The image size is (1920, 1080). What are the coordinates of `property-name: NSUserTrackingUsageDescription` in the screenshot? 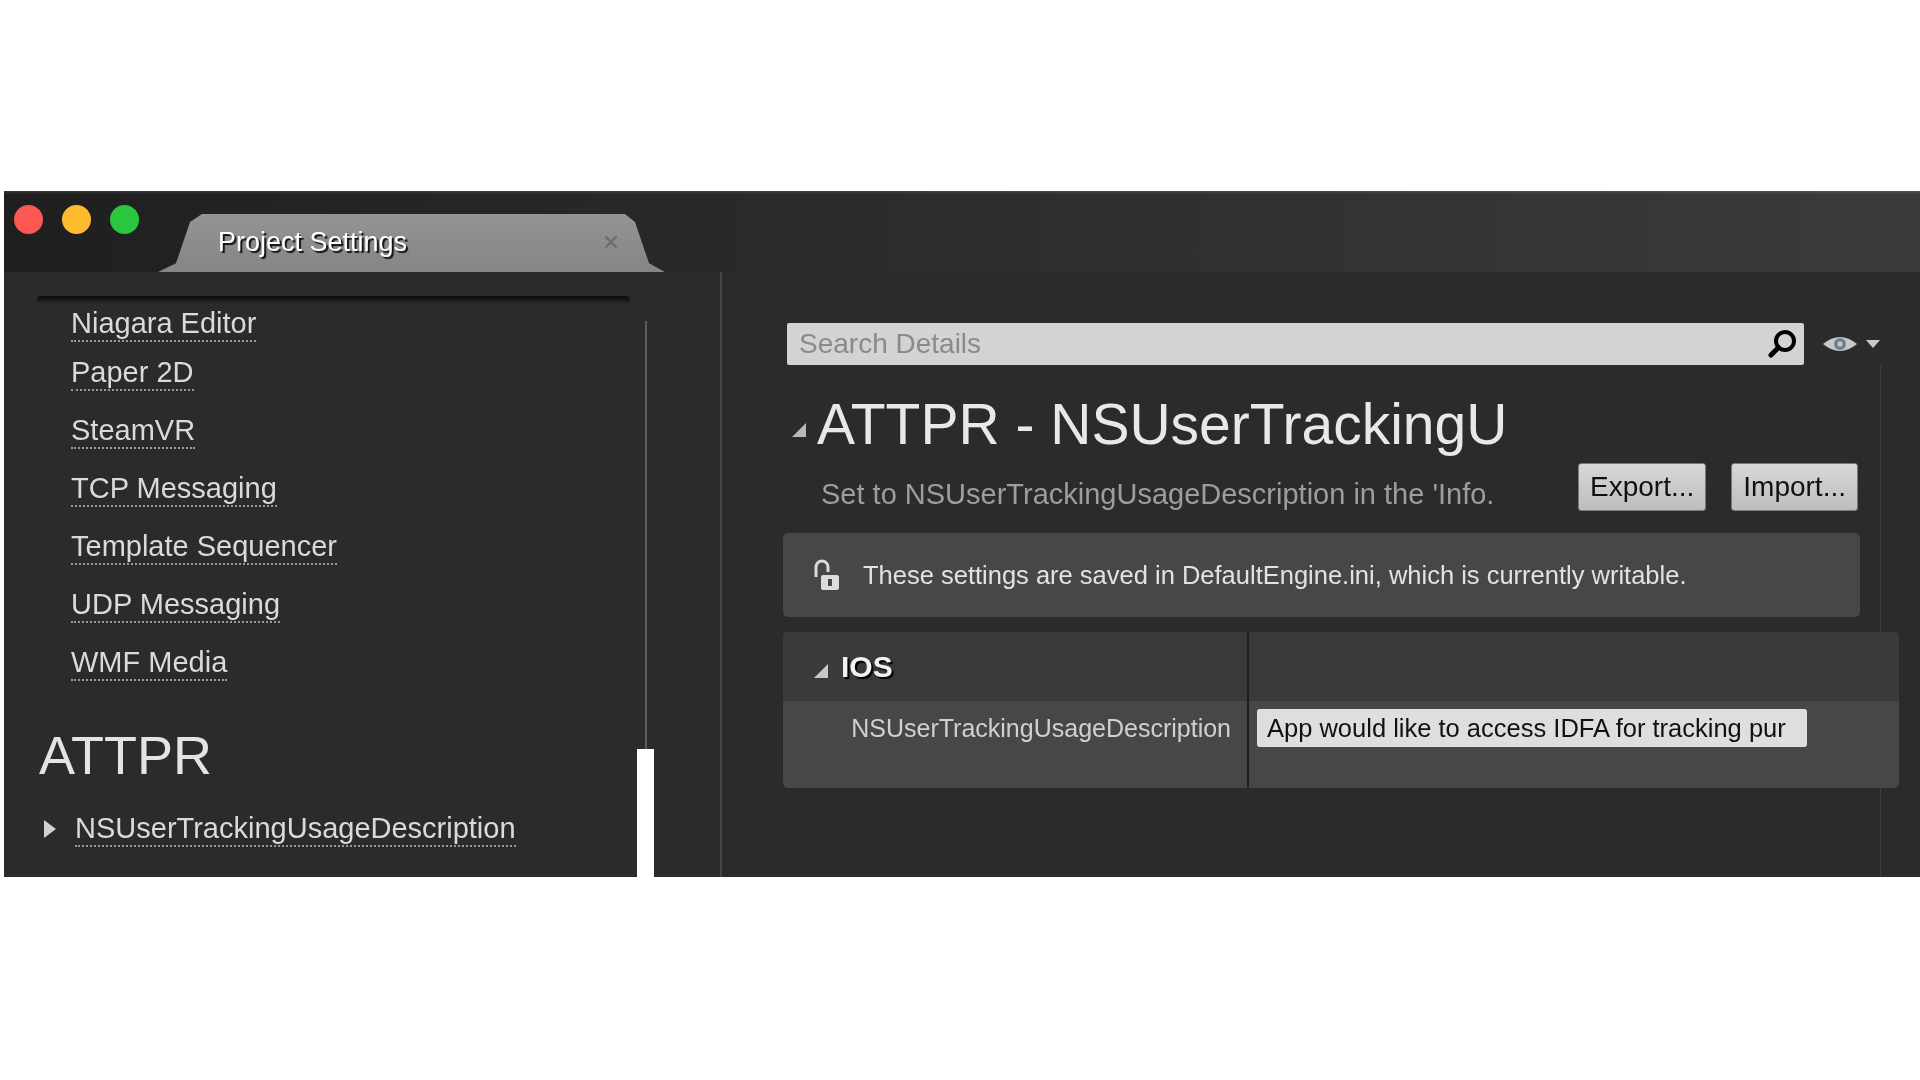 It's located at (1041, 728).